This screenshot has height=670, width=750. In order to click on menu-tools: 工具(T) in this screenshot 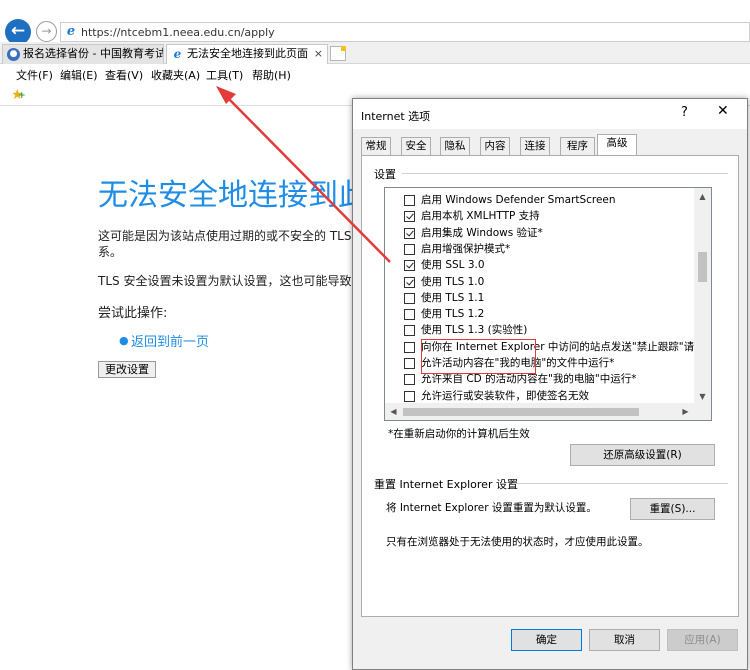, I will do `click(224, 75)`.